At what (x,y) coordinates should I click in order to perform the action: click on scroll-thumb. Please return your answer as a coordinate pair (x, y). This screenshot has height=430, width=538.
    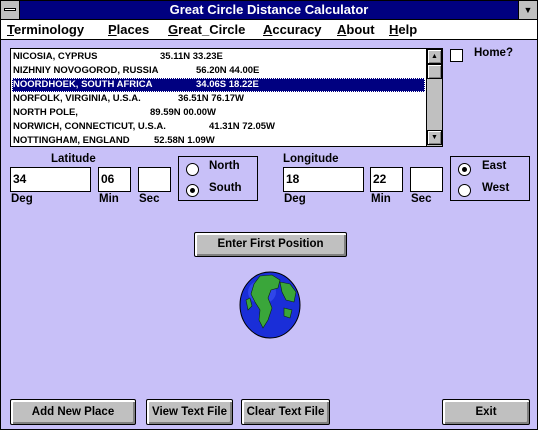
    Looking at the image, I should click on (434, 71).